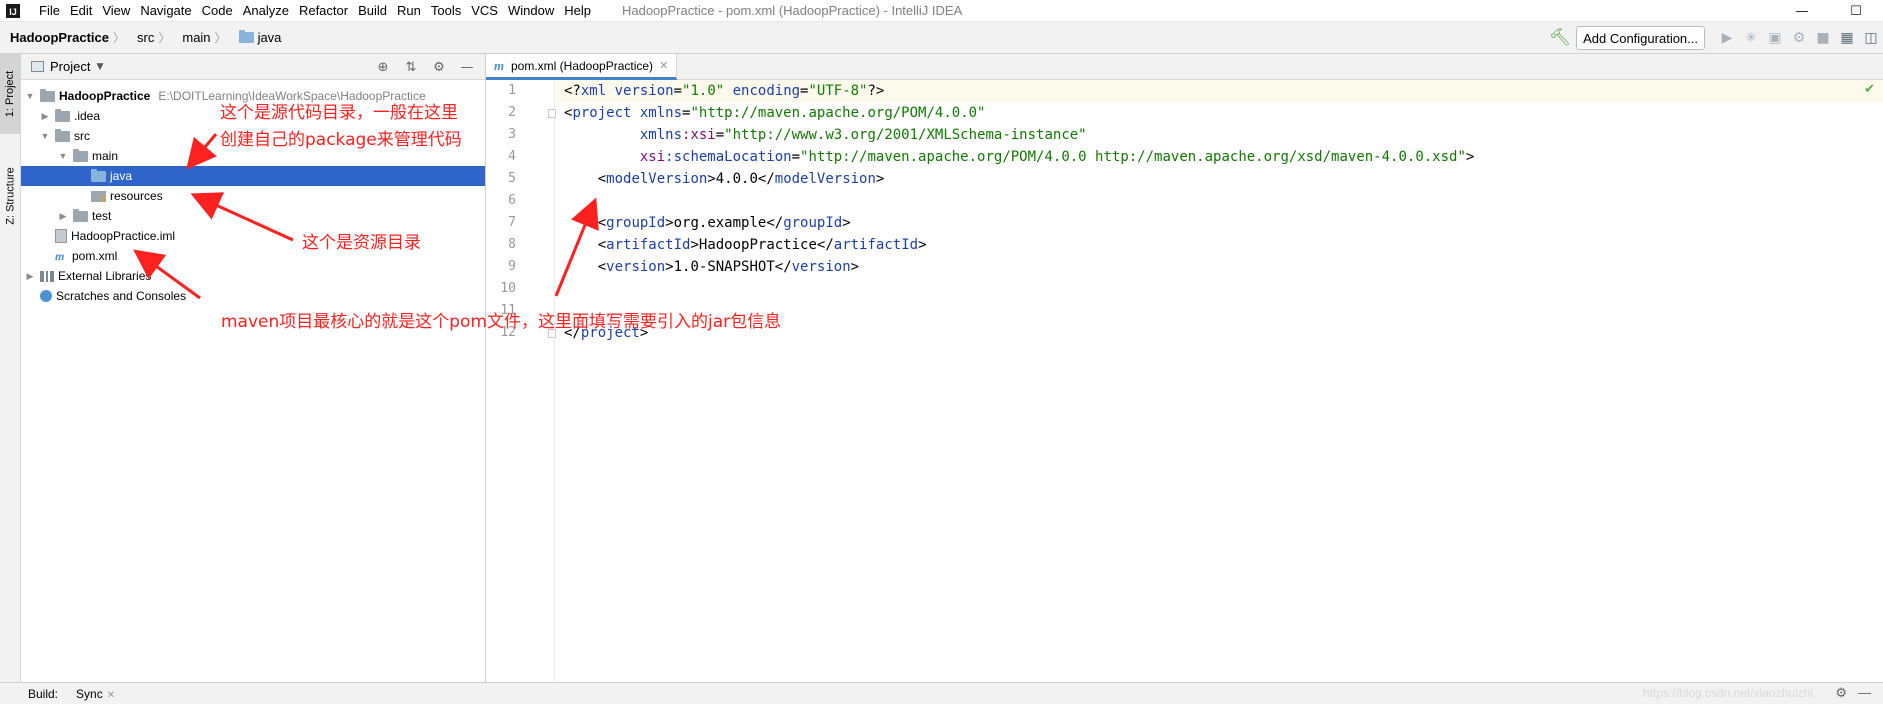 This screenshot has height=704, width=1883. I want to click on tree-item-label: src, so click(82, 136).